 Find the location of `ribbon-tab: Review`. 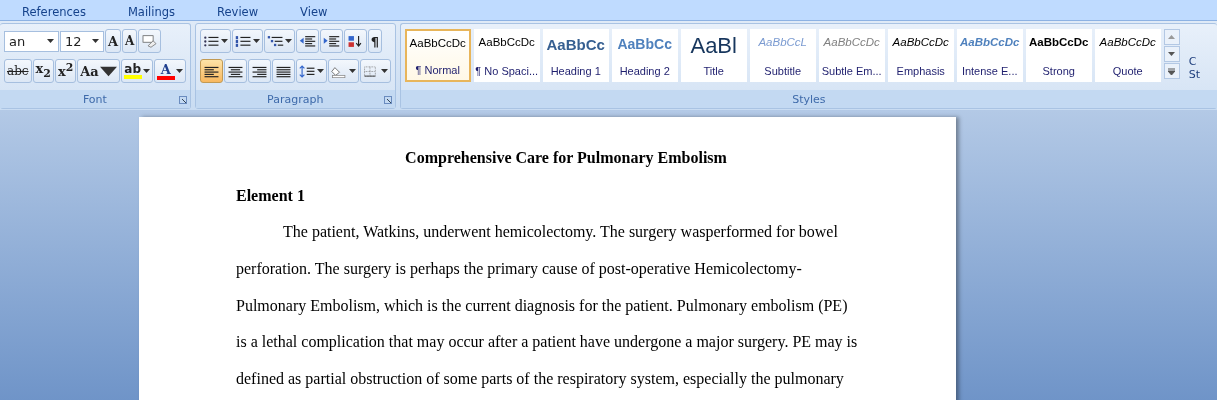

ribbon-tab: Review is located at coordinates (244, 10).